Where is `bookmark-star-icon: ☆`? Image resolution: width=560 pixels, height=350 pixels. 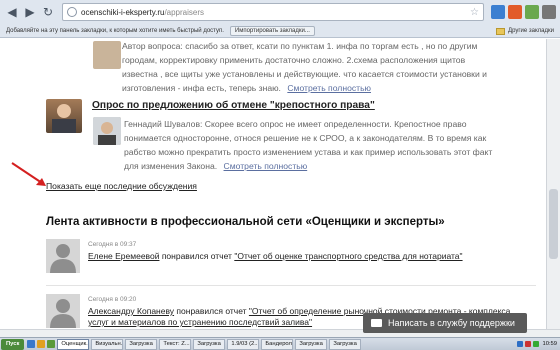 bookmark-star-icon: ☆ is located at coordinates (474, 12).